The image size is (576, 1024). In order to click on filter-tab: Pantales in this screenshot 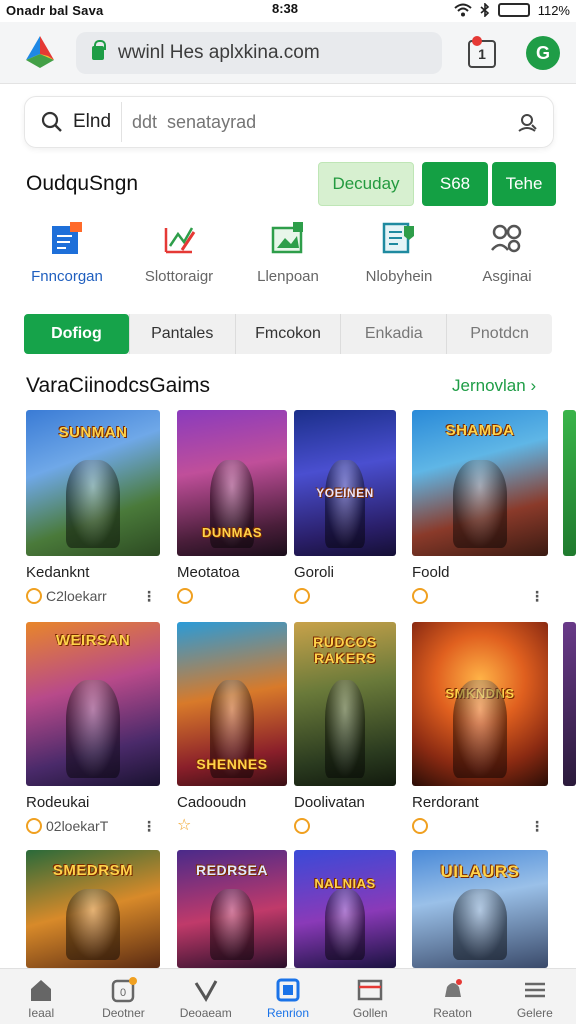, I will do `click(181, 334)`.